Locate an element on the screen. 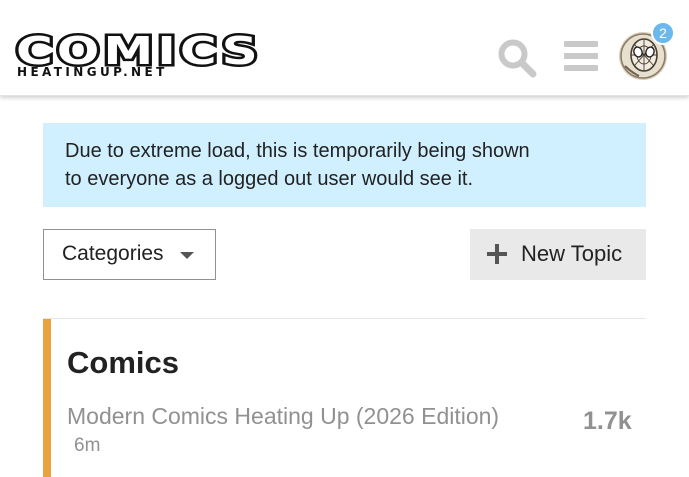 The image size is (689, 477). site-logo: COMICS HEATINGUP.NET is located at coordinates (137, 54).